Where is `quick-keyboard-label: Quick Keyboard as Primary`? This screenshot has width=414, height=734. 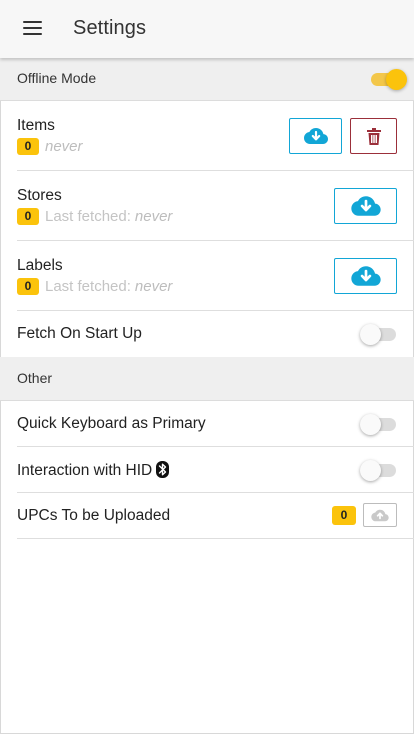 quick-keyboard-label: Quick Keyboard as Primary is located at coordinates (111, 423).